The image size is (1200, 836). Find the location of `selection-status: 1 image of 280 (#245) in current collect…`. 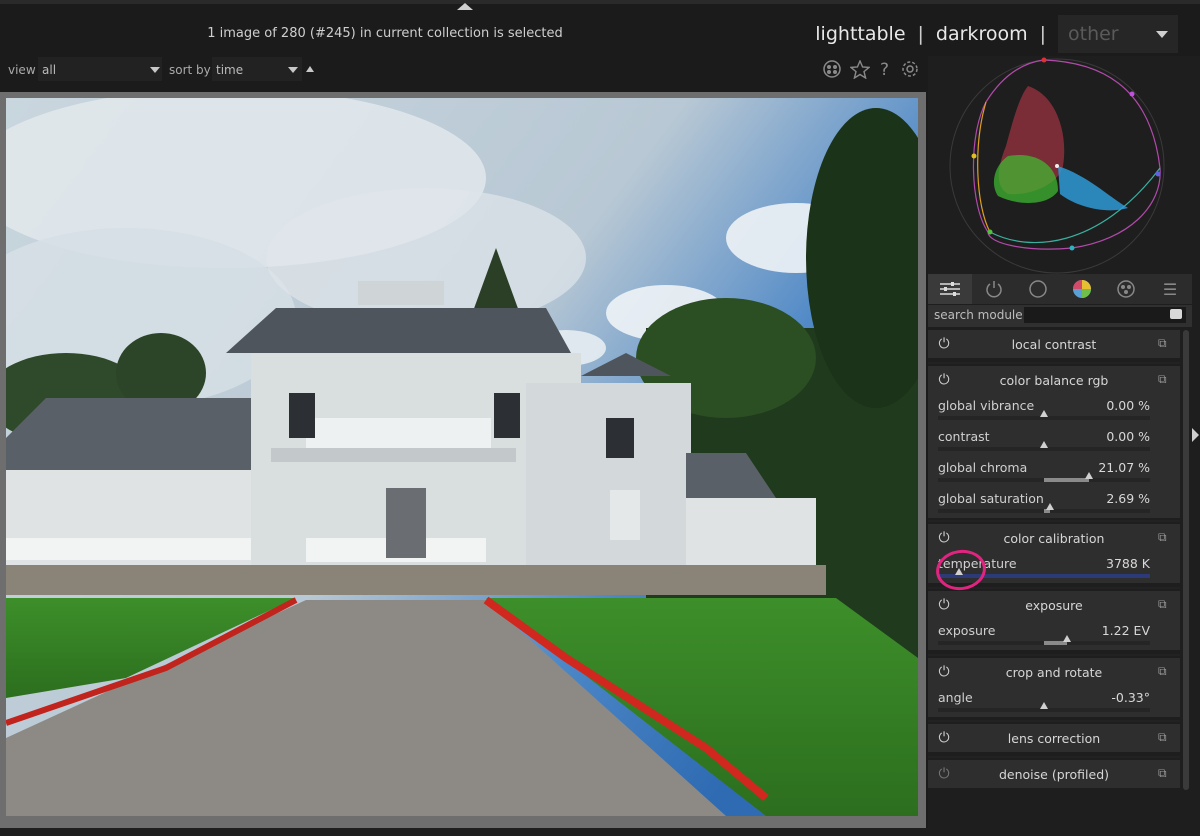

selection-status: 1 image of 280 (#245) in current collect… is located at coordinates (385, 33).